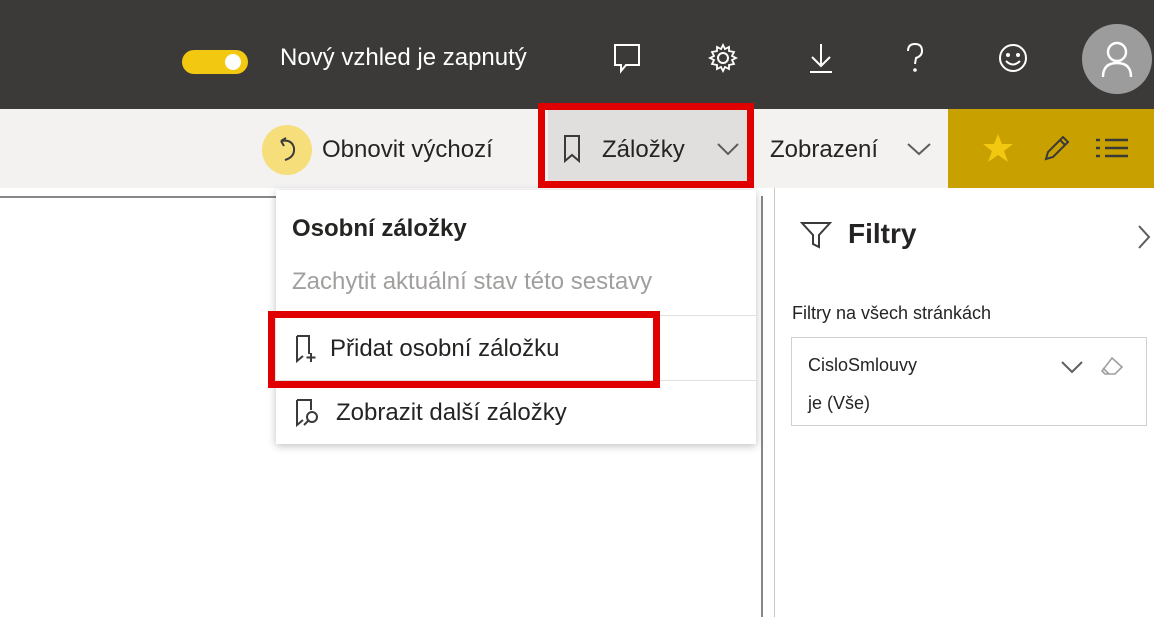  Describe the element at coordinates (728, 149) in the screenshot. I see `chevron-down-icon` at that location.